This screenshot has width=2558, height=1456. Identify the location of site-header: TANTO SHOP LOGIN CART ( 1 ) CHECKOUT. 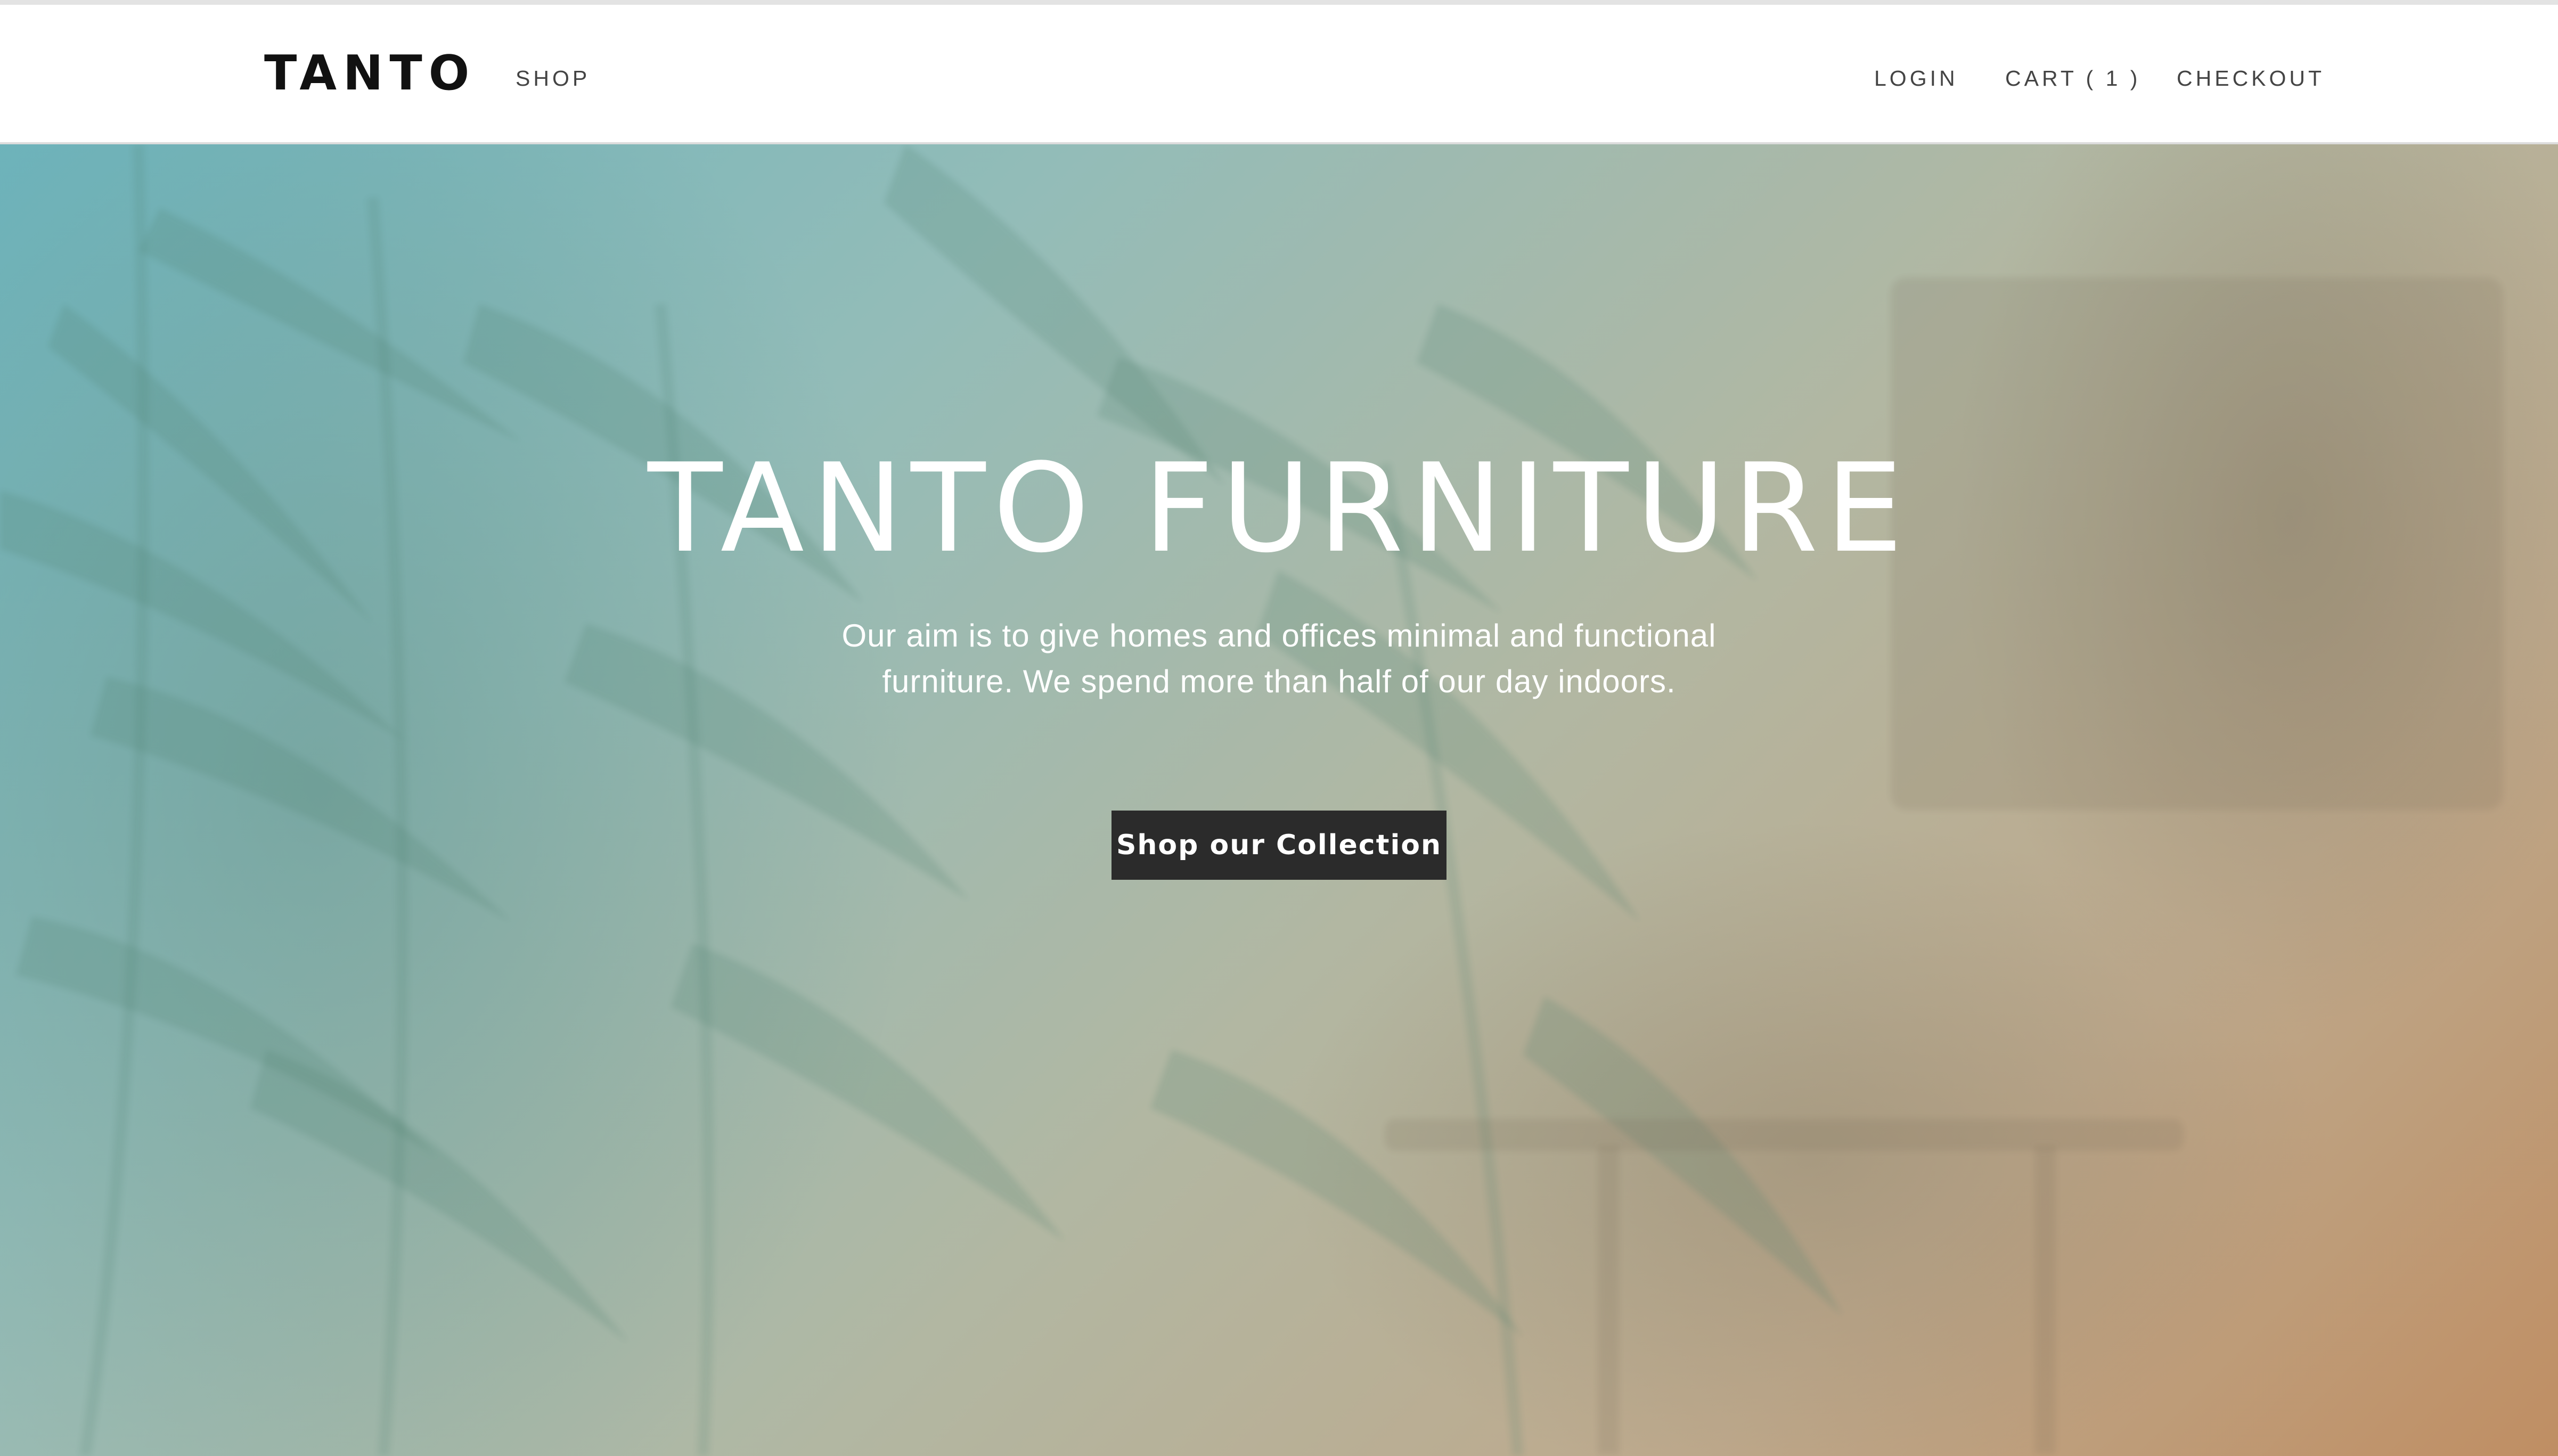
(1279, 74).